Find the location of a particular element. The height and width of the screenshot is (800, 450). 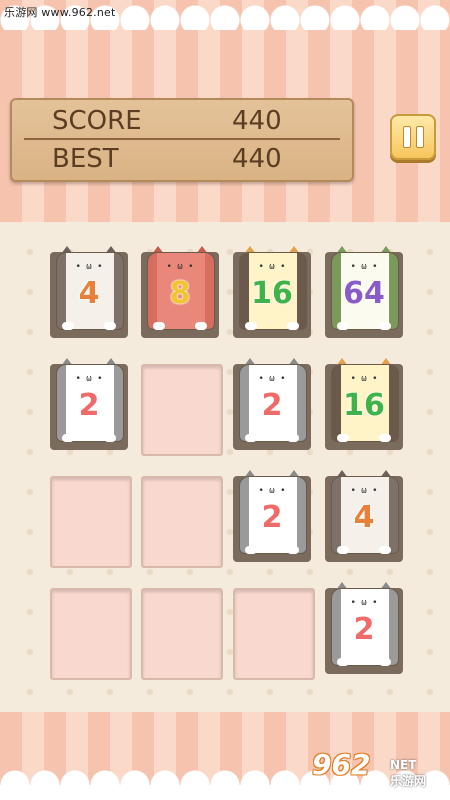

tile-value: 64 is located at coordinates (364, 293).